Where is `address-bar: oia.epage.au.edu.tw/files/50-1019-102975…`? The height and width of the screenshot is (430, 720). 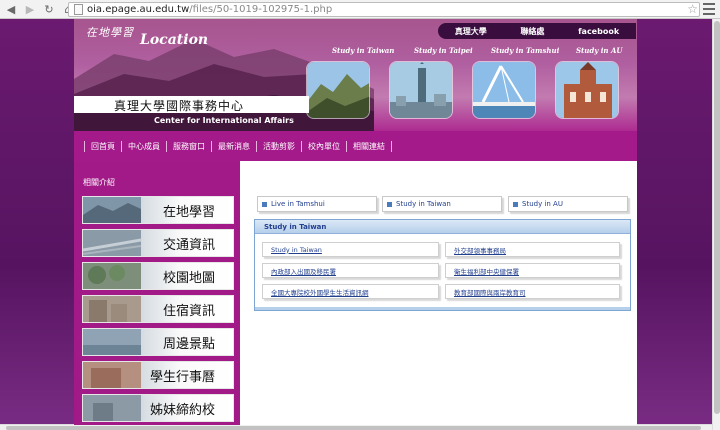 address-bar: oia.epage.au.edu.tw/files/50-1019-102975… is located at coordinates (384, 9).